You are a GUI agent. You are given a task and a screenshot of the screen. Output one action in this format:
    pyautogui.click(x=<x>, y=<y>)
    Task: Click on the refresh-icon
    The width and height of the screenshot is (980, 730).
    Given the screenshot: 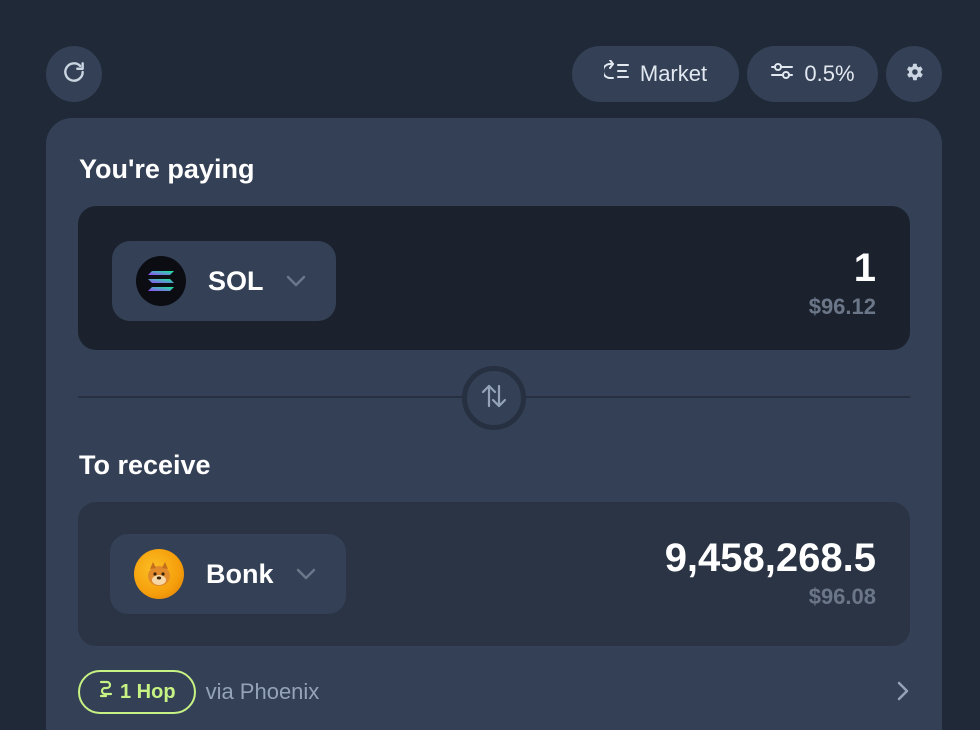 What is the action you would take?
    pyautogui.click(x=74, y=74)
    